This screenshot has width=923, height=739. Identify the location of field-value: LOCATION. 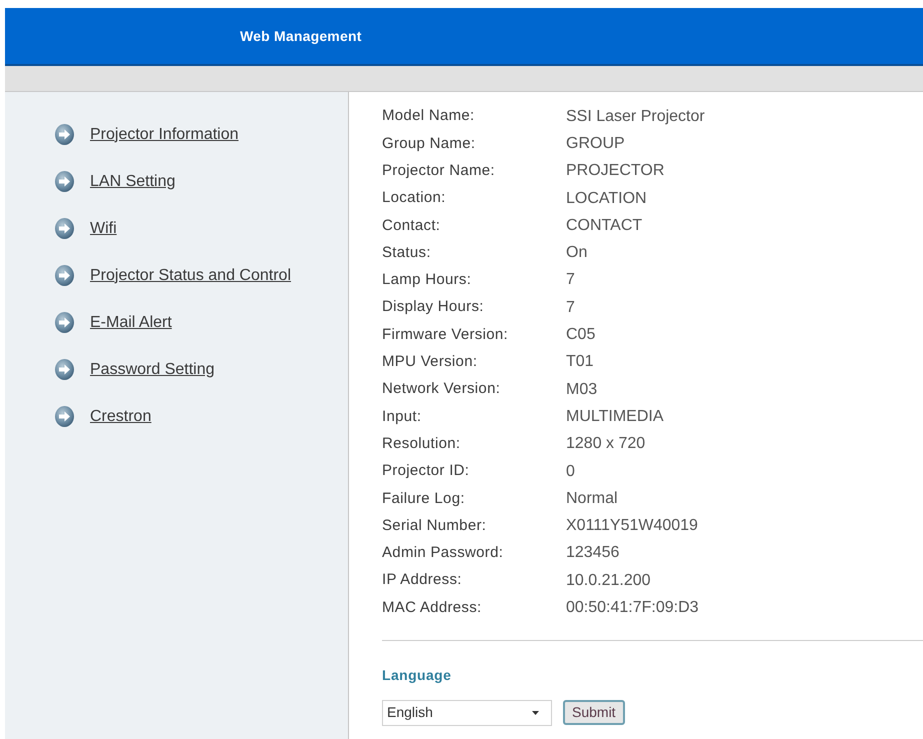
(606, 198).